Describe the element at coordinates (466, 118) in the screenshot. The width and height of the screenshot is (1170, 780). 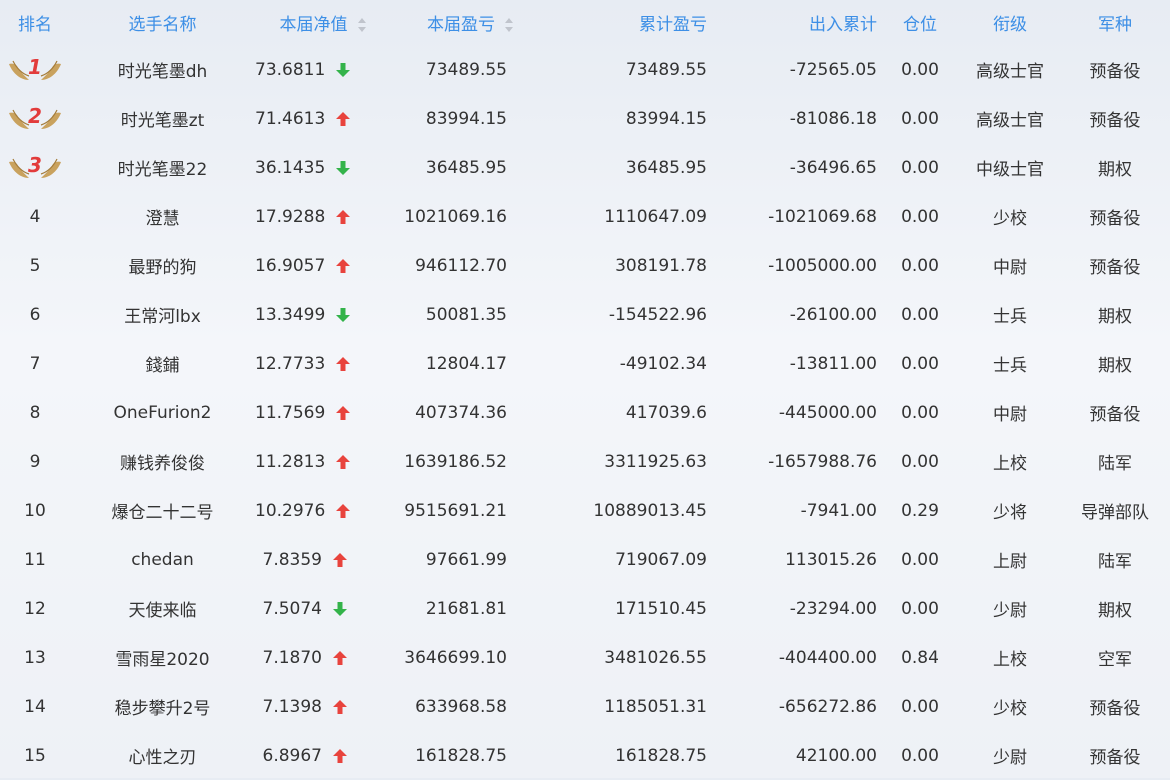
I see `profit-cell: 83994.15` at that location.